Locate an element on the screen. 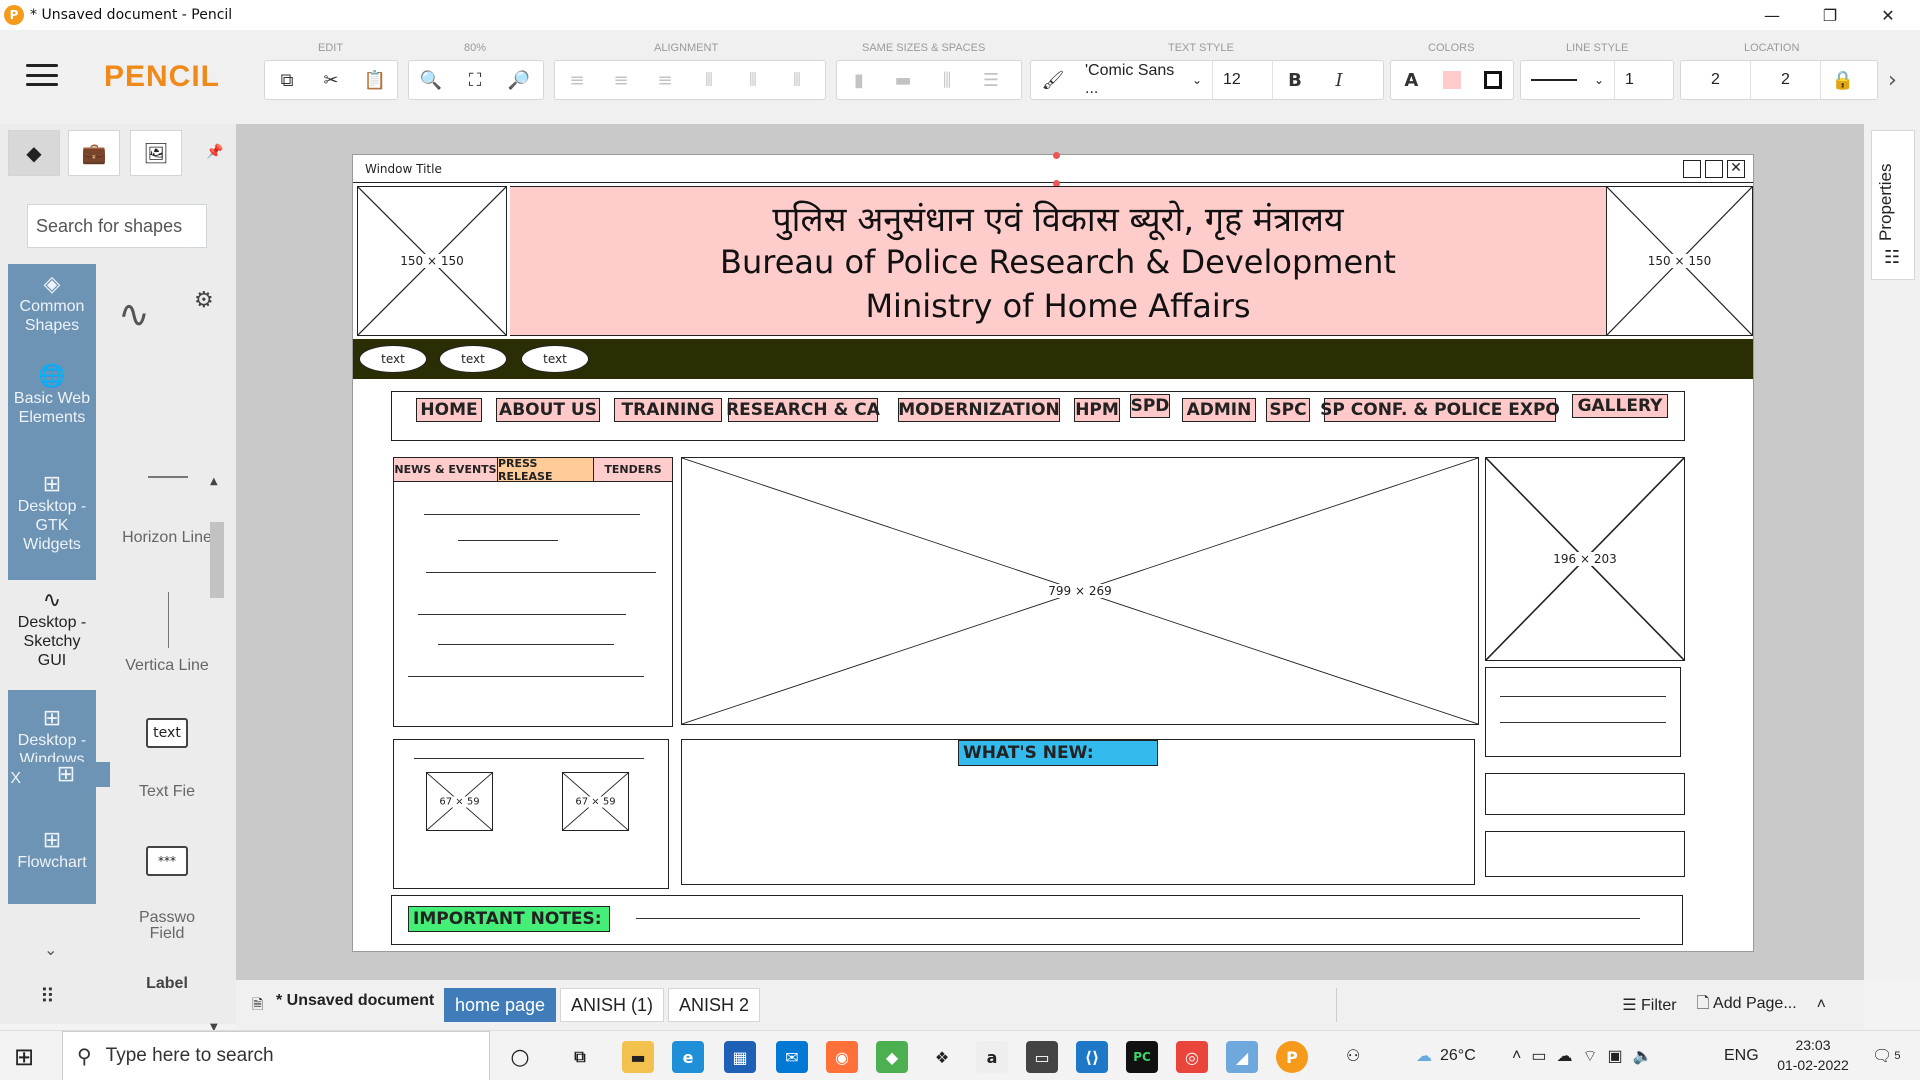 This screenshot has height=1080, width=1920. text-color-button: A is located at coordinates (1411, 80).